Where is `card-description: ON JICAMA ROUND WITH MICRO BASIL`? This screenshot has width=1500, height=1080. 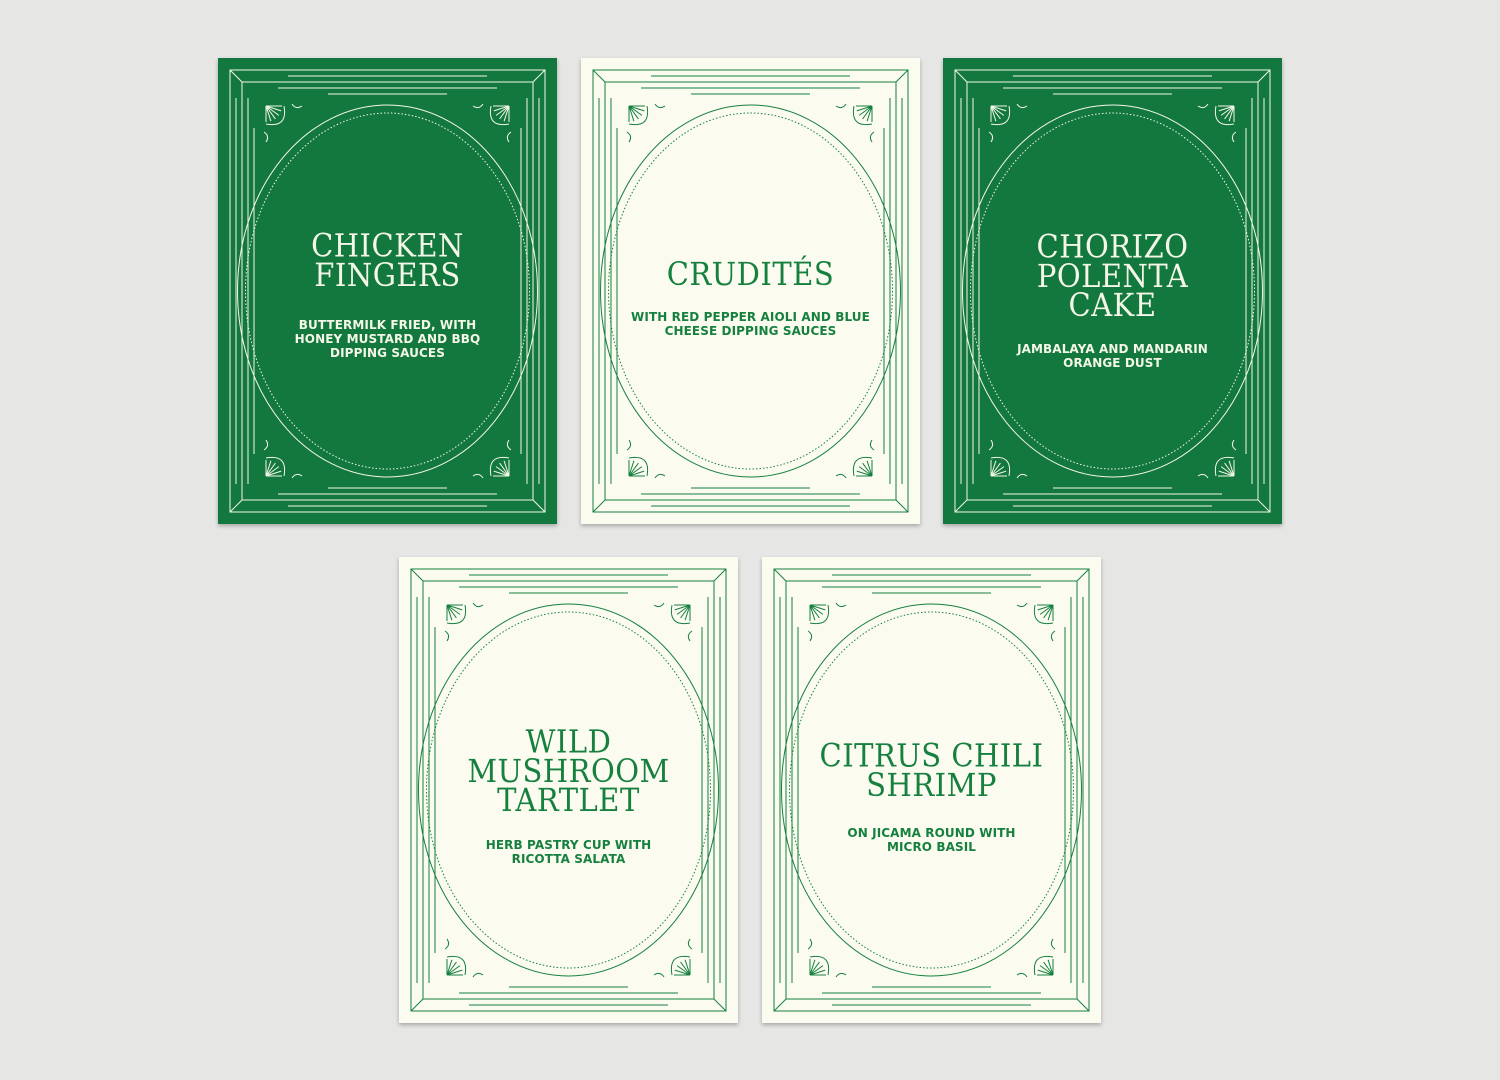 card-description: ON JICAMA ROUND WITH MICRO BASIL is located at coordinates (931, 840).